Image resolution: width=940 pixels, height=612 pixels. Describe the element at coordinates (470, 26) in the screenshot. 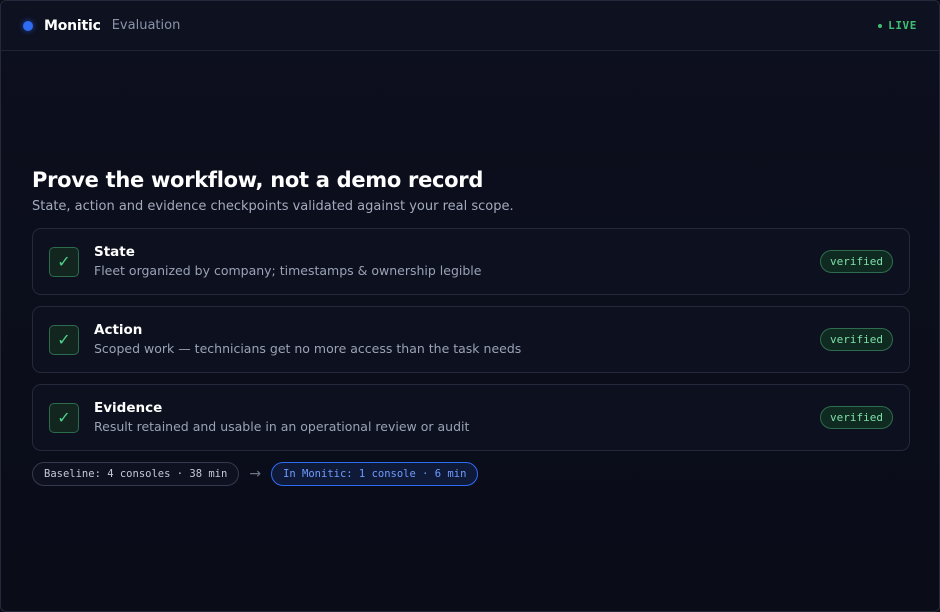

I see `top-bar: Monitic Evaluation LIVE` at that location.